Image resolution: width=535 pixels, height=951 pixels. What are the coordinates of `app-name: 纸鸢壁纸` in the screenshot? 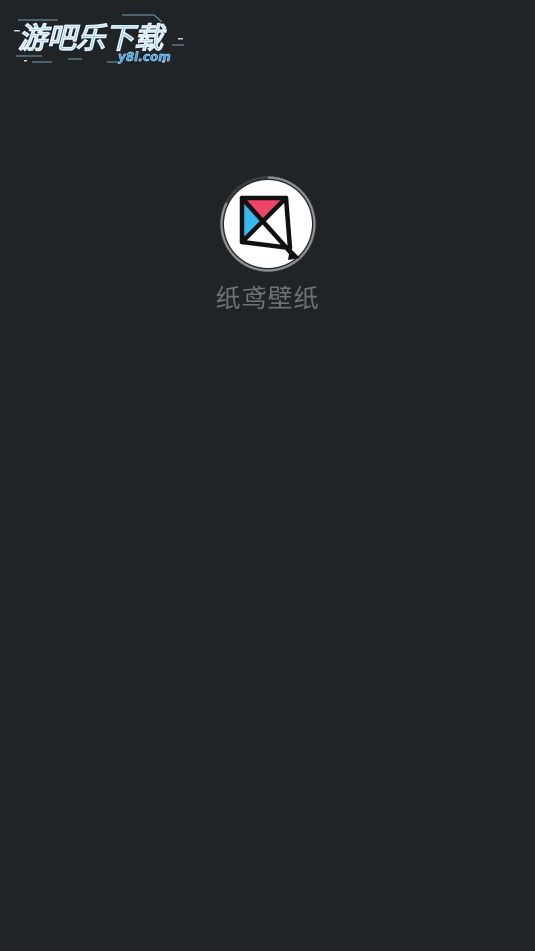 It's located at (267, 298).